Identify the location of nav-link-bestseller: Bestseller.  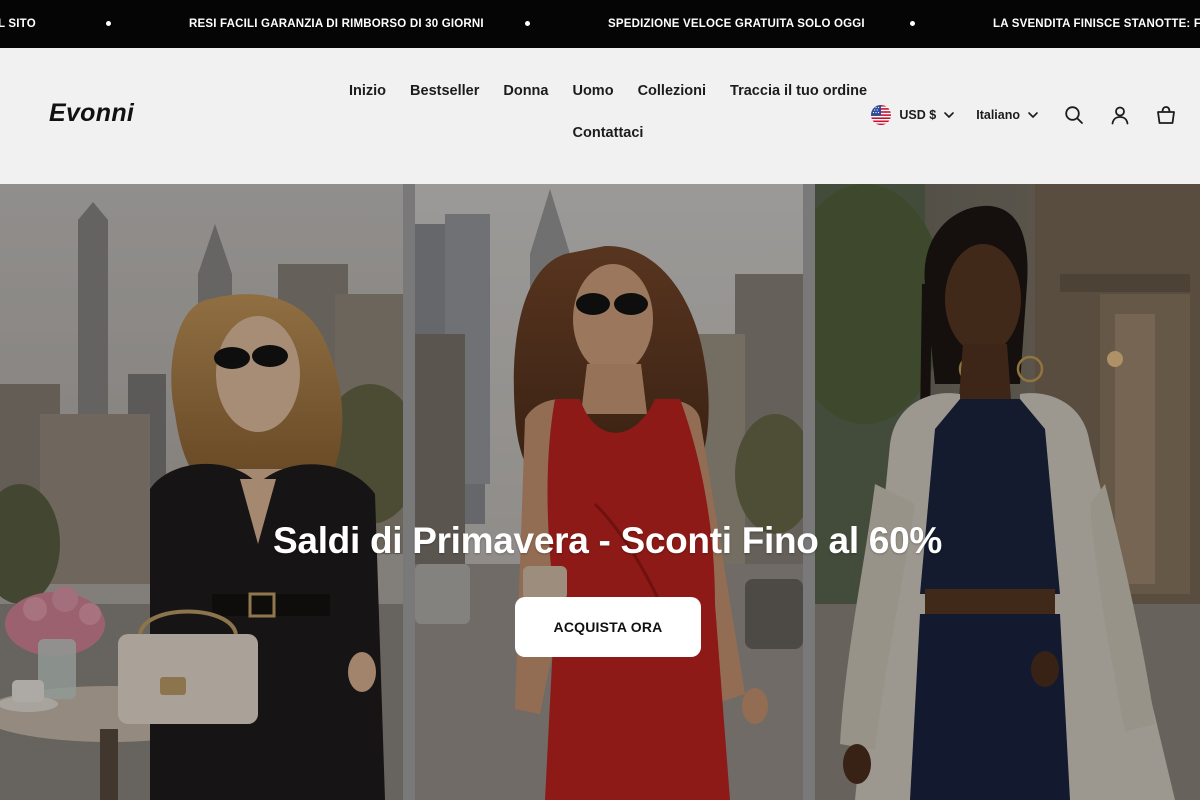
(444, 91).